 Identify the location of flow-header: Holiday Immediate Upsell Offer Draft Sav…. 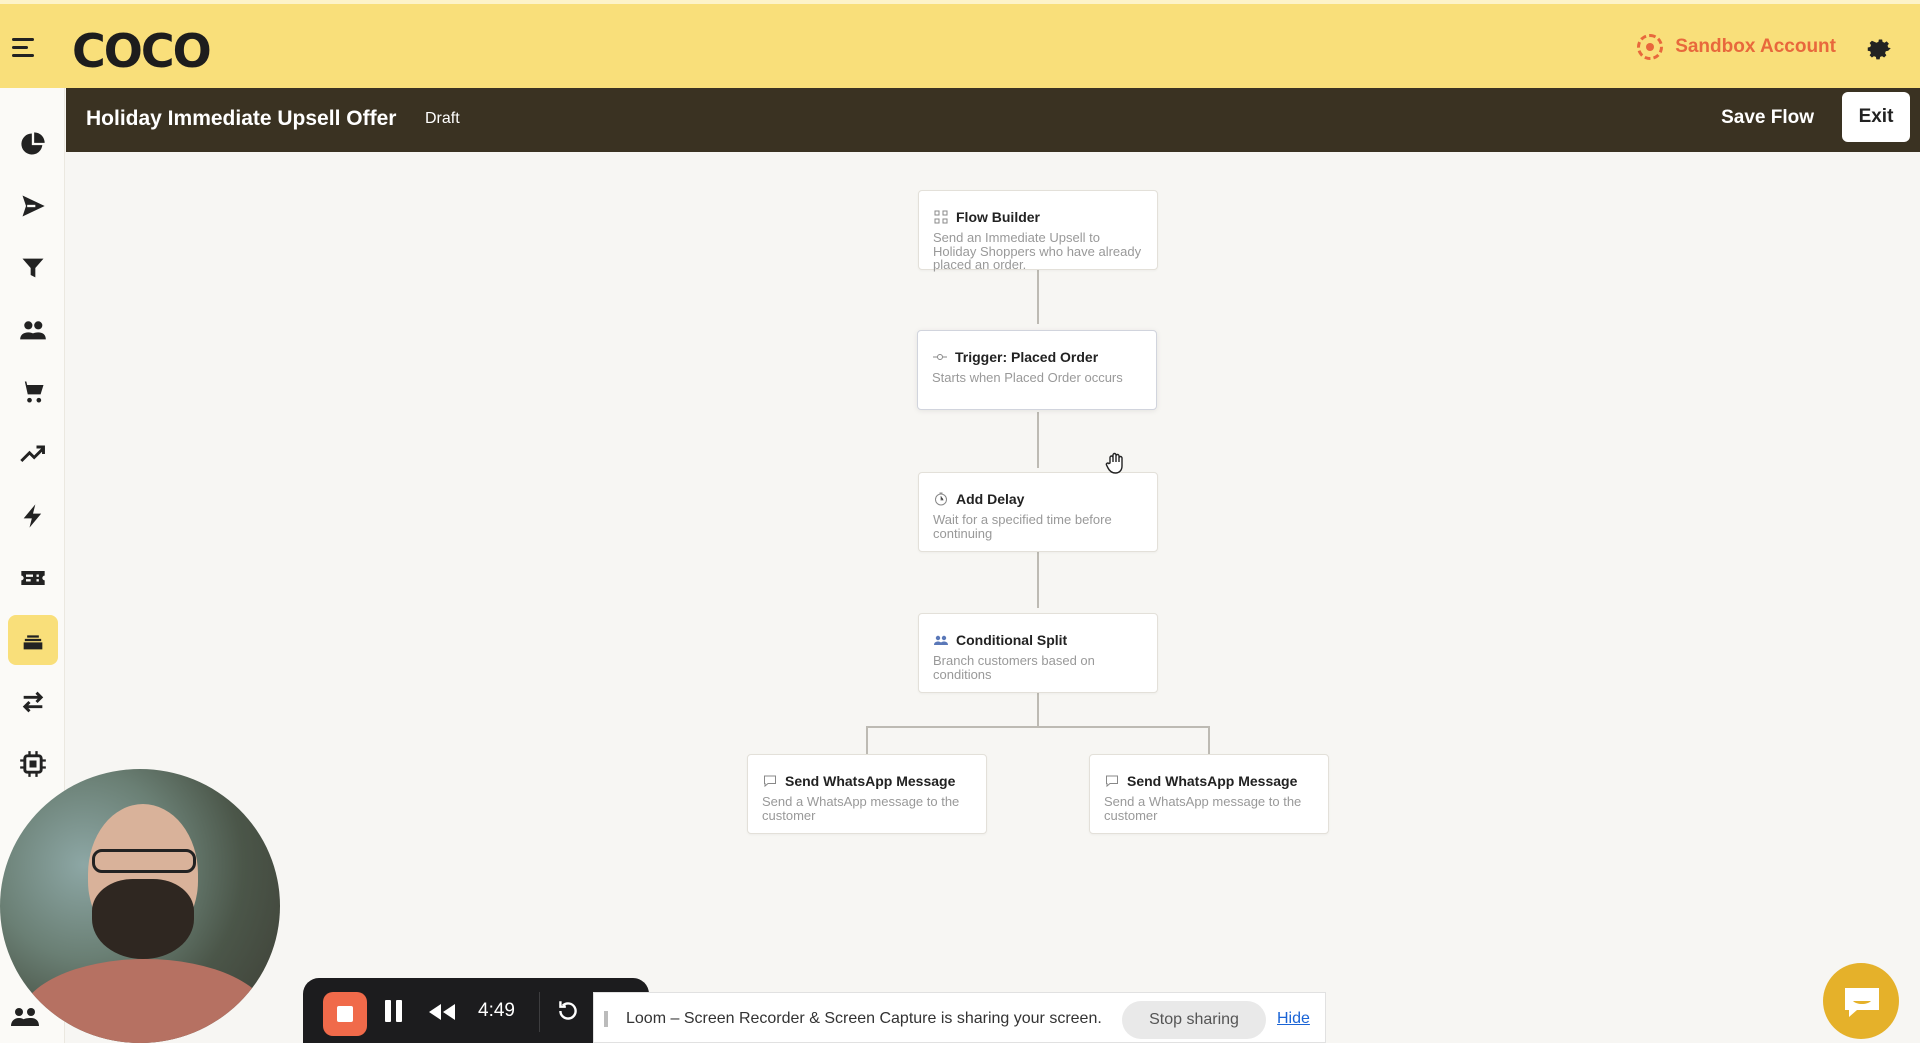
(993, 120).